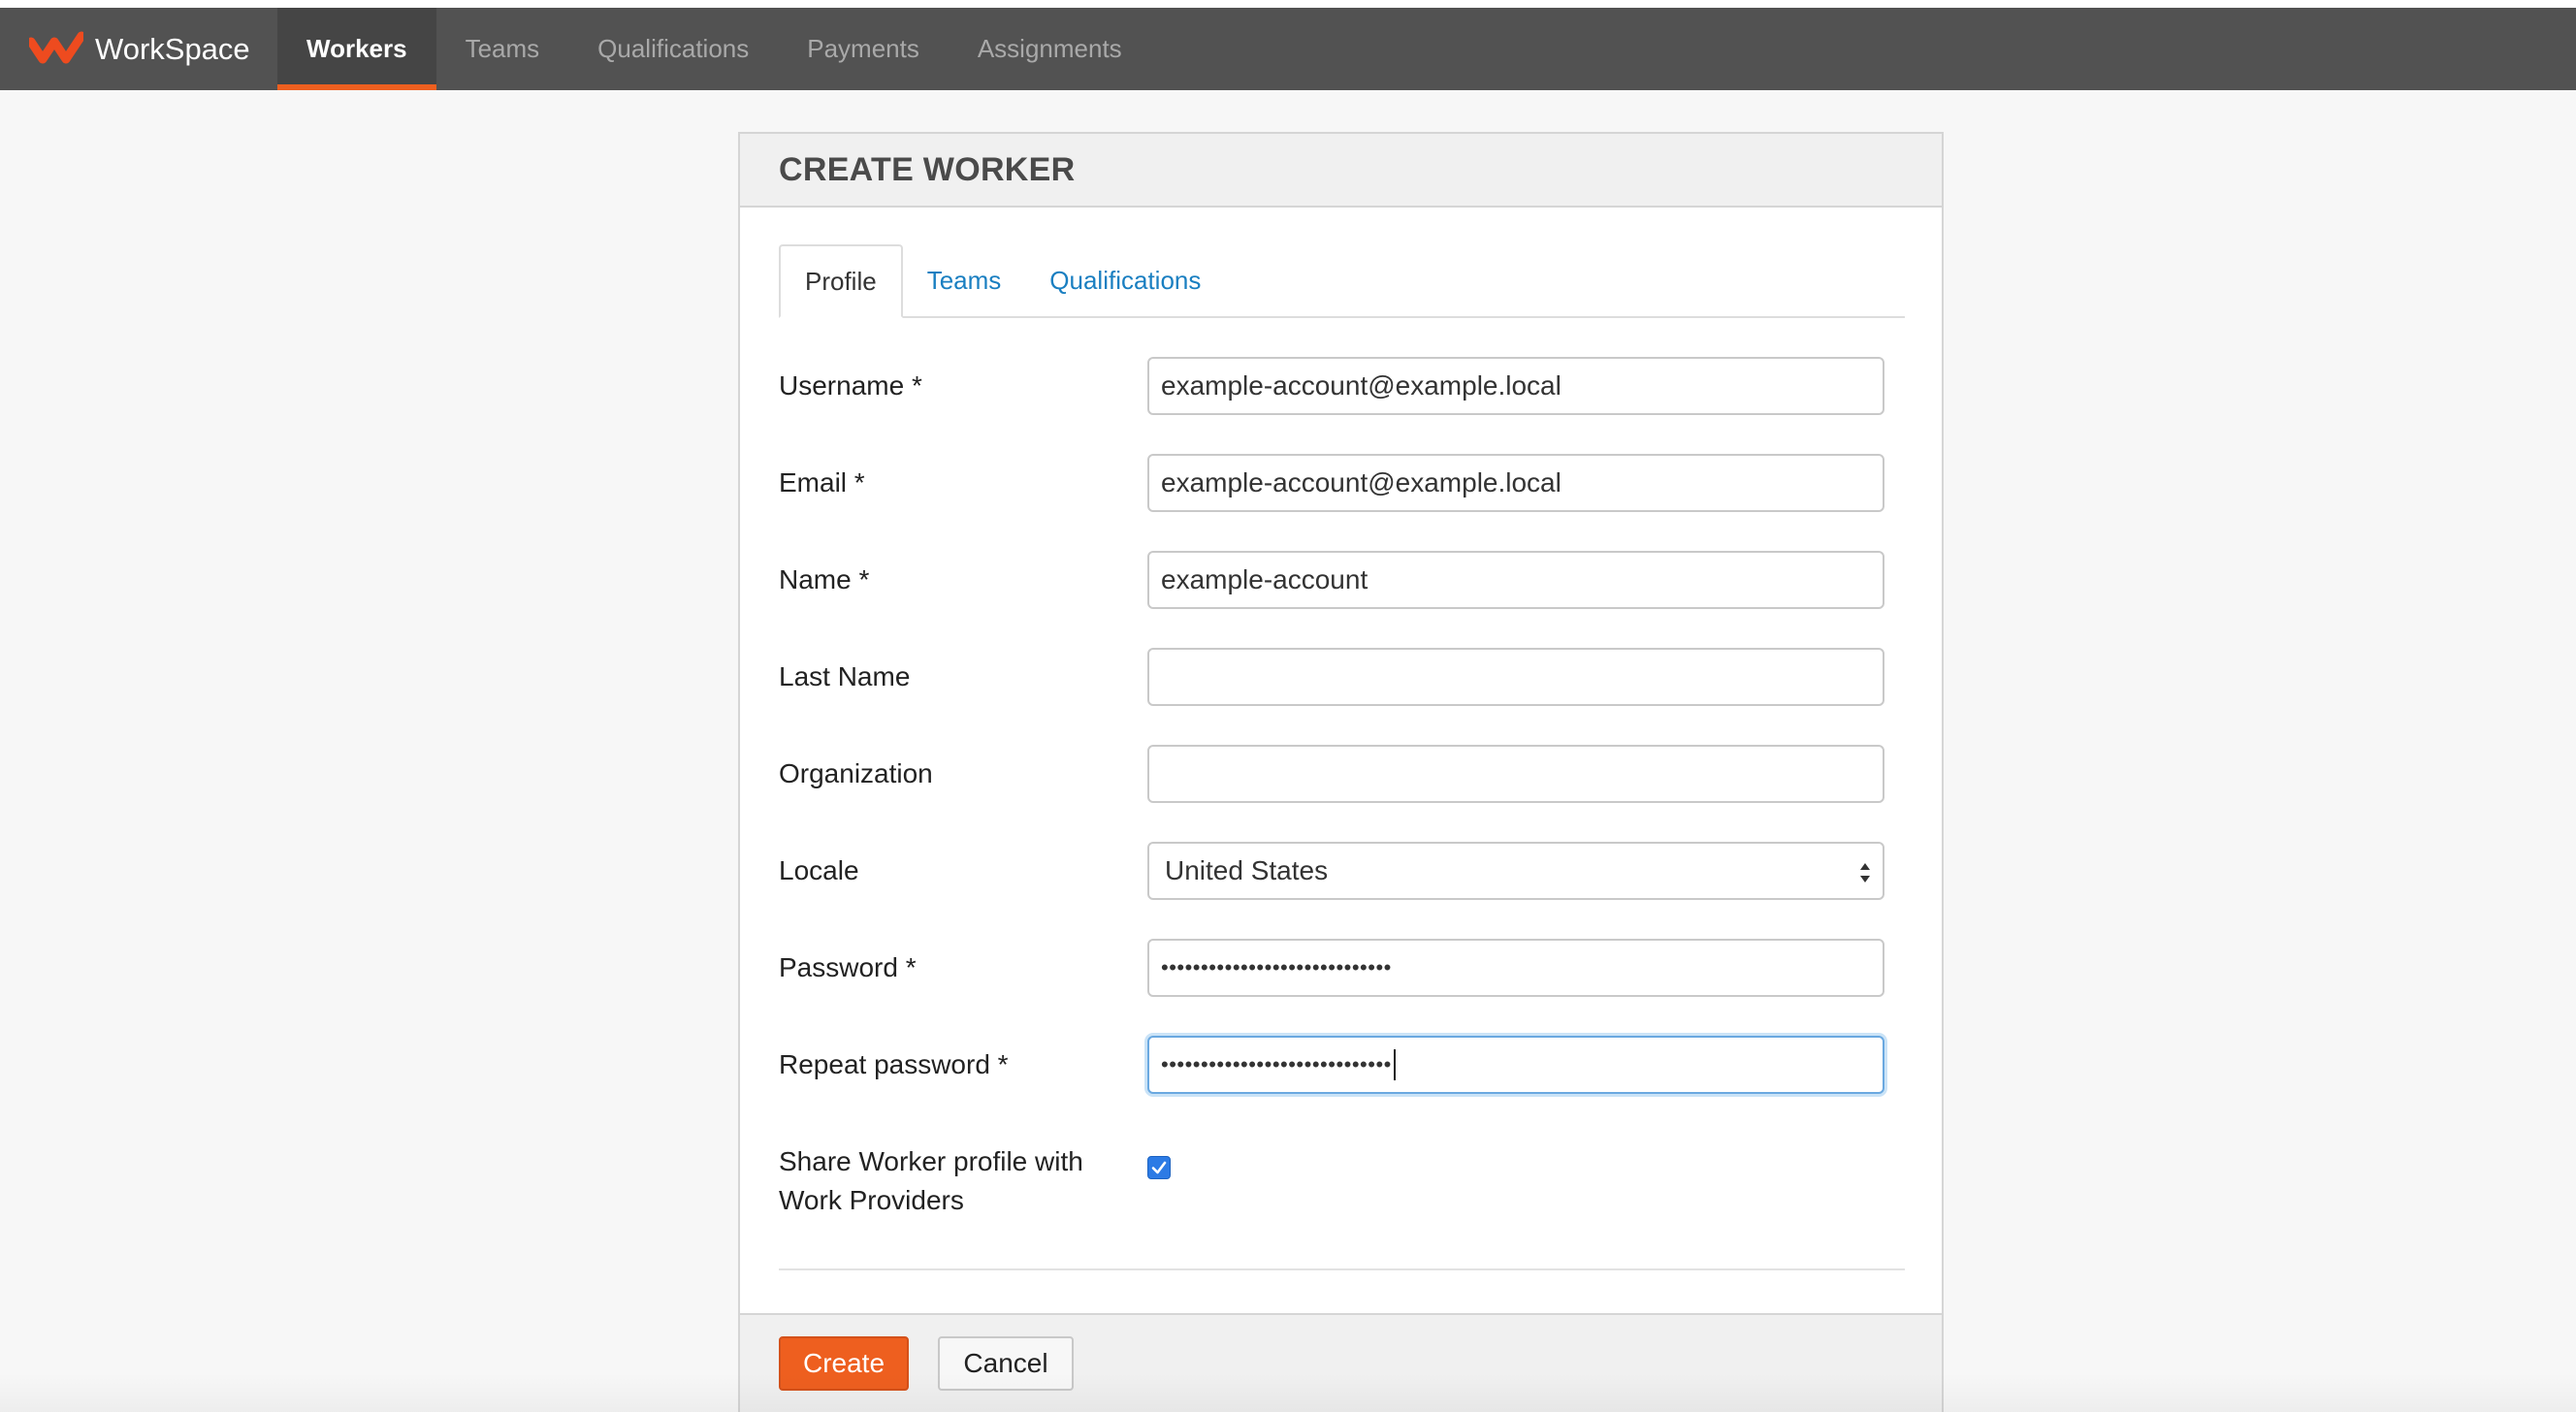  What do you see at coordinates (502, 49) in the screenshot?
I see `nav-item-teams: Teams` at bounding box center [502, 49].